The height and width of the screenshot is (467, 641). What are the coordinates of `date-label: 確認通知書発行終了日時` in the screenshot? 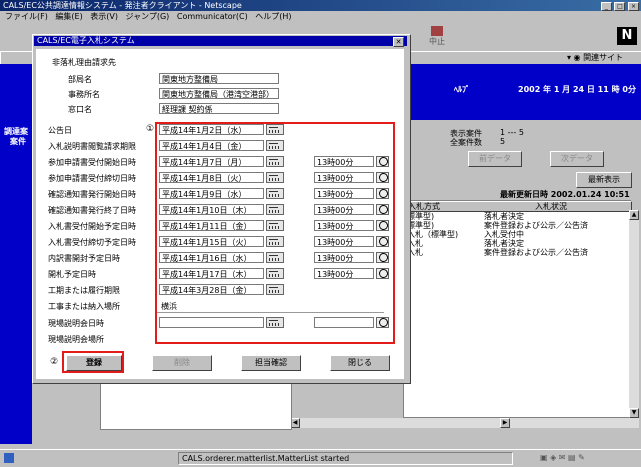 It's located at (92, 210).